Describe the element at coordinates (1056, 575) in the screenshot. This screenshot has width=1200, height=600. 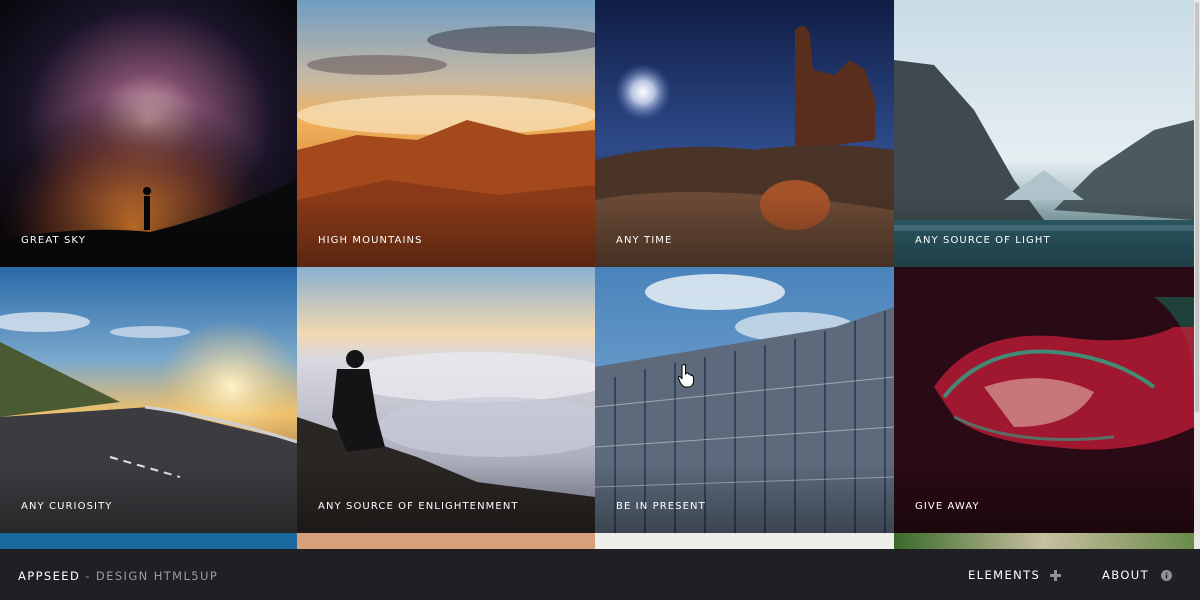
I see `plus-icon` at that location.